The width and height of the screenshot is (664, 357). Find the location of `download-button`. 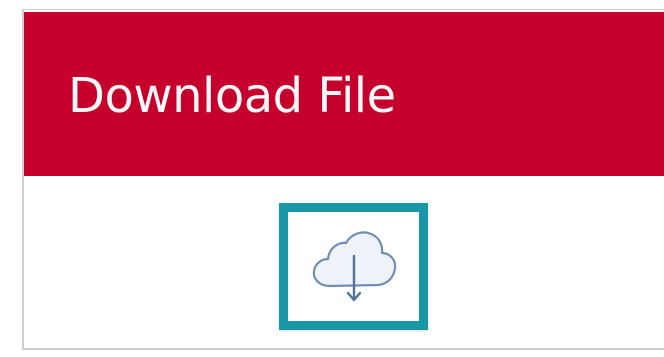

download-button is located at coordinates (353, 266).